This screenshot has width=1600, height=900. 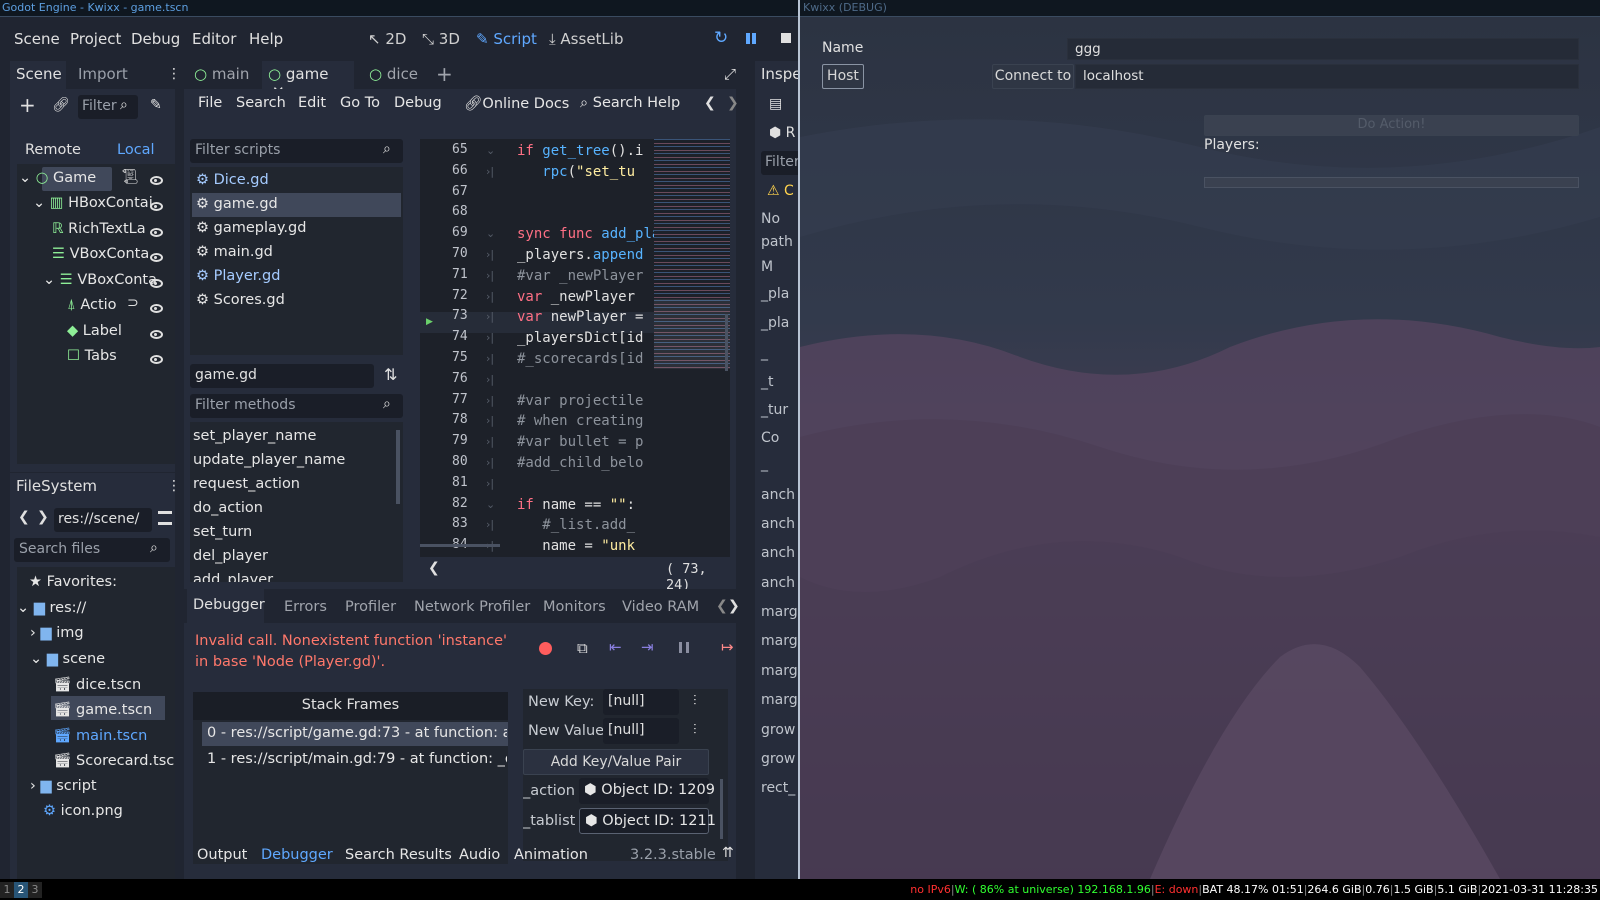 What do you see at coordinates (1391, 125) in the screenshot?
I see `do-action-button: Do Action!` at bounding box center [1391, 125].